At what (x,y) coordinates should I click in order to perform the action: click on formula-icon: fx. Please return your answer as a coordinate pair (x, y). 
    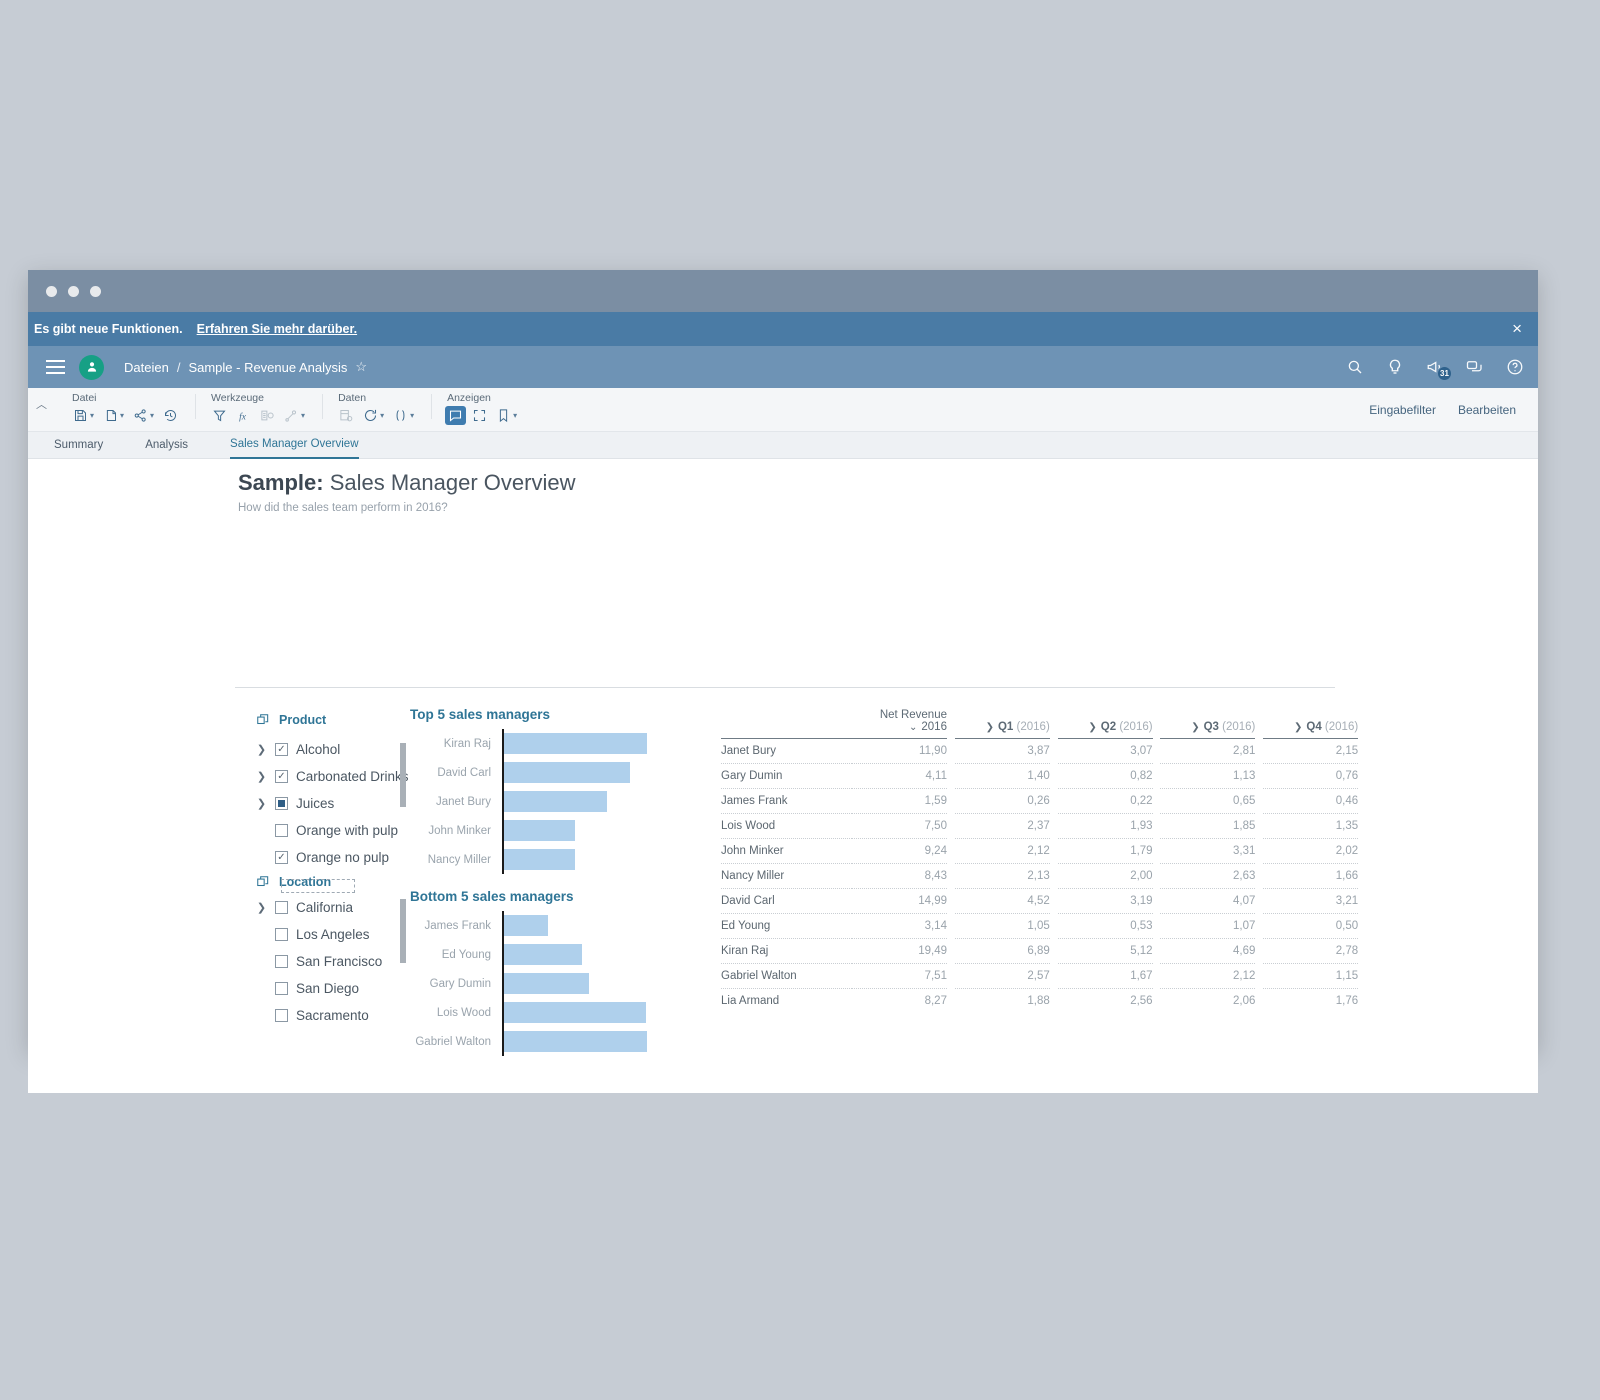
    Looking at the image, I should click on (243, 415).